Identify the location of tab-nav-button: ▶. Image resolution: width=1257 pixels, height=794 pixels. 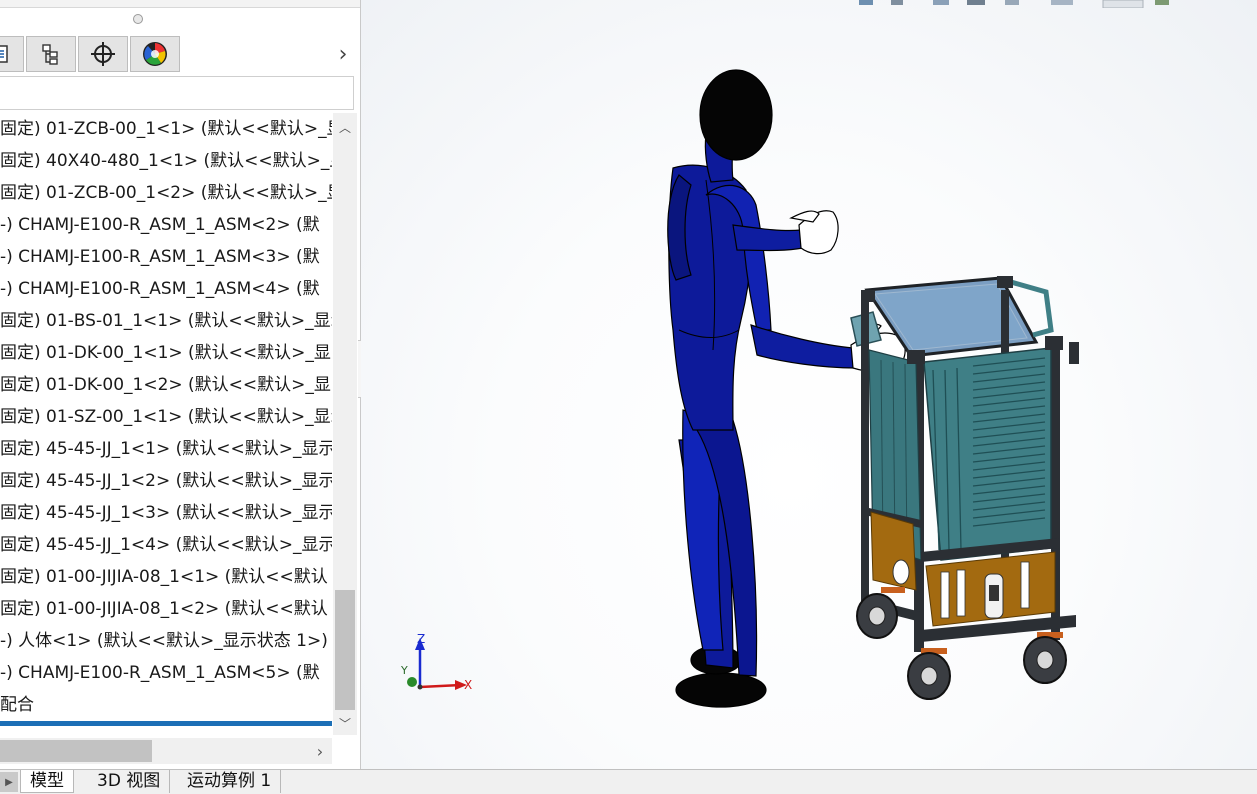
(9, 782).